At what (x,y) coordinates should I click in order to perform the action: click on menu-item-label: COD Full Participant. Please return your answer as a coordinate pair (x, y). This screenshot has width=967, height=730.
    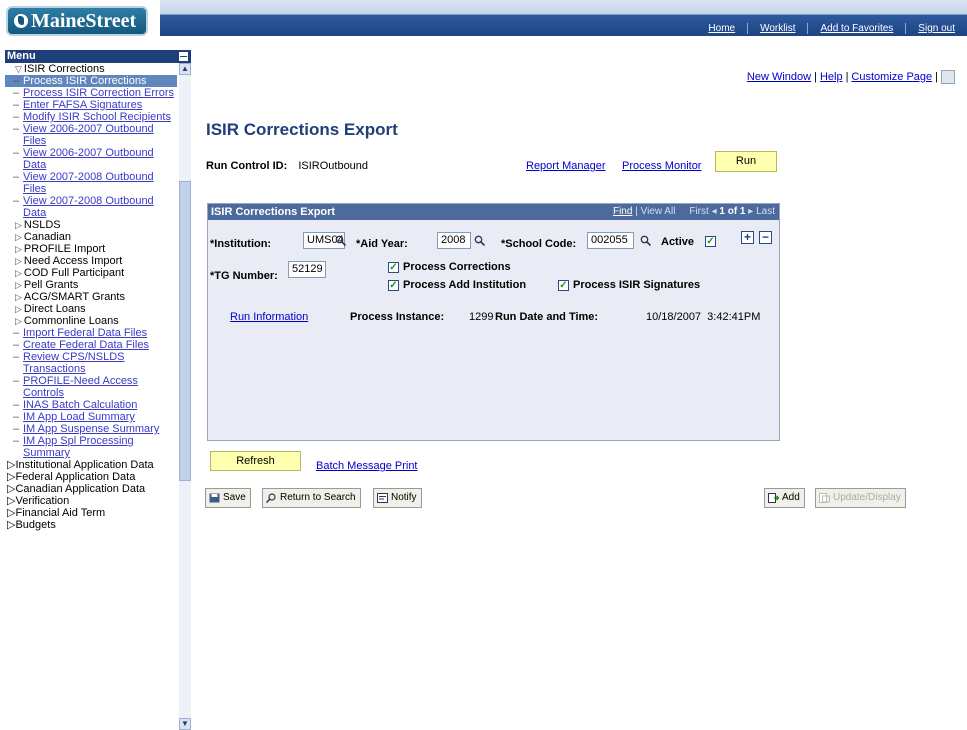
    Looking at the image, I should click on (74, 273).